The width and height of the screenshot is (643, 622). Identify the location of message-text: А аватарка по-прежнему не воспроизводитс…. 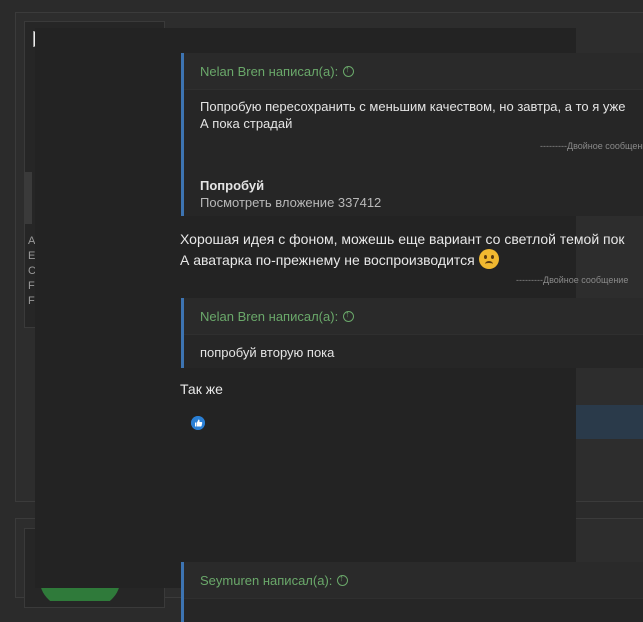
(327, 260).